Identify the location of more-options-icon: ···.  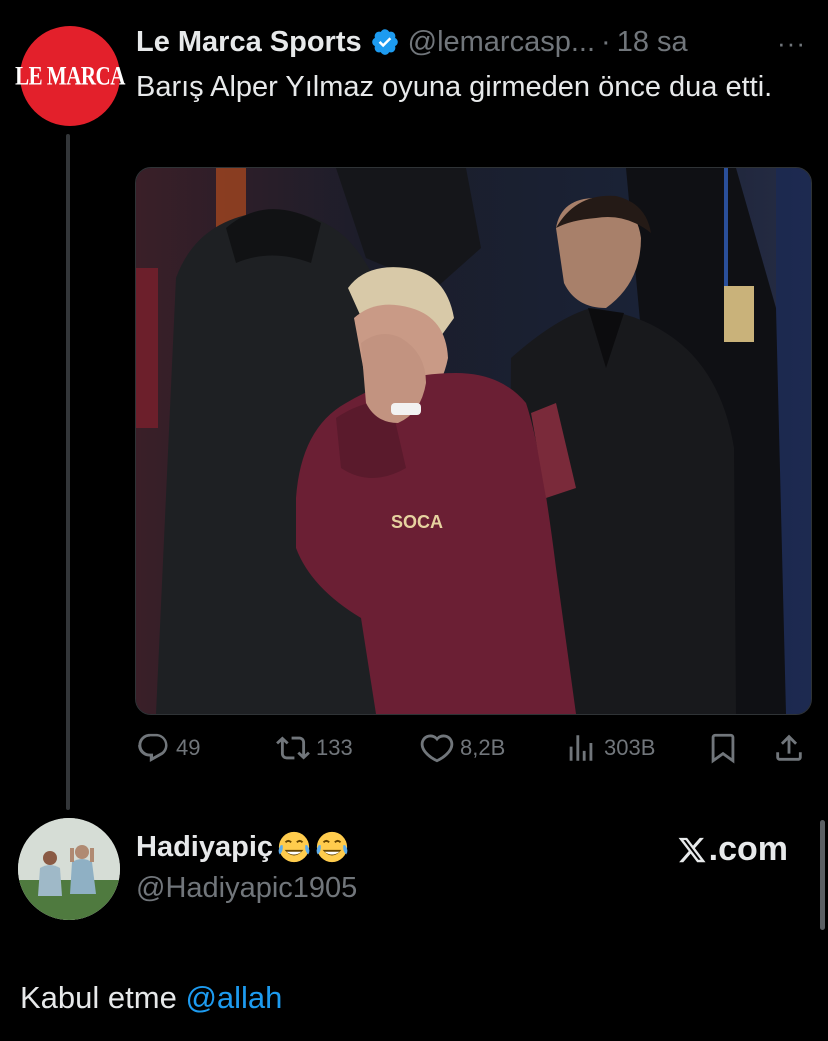
(791, 43).